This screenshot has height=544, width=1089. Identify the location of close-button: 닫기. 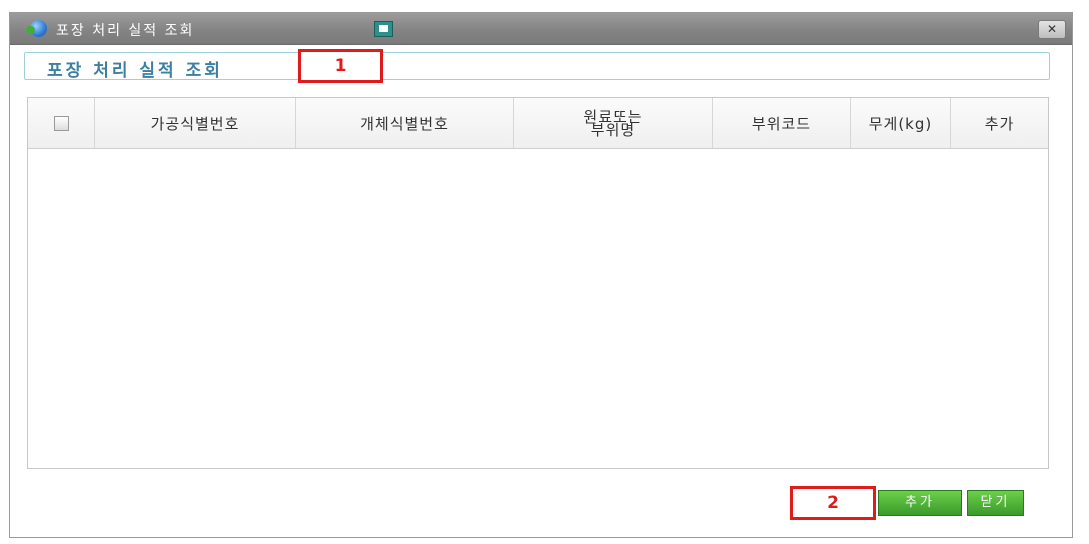
(995, 503).